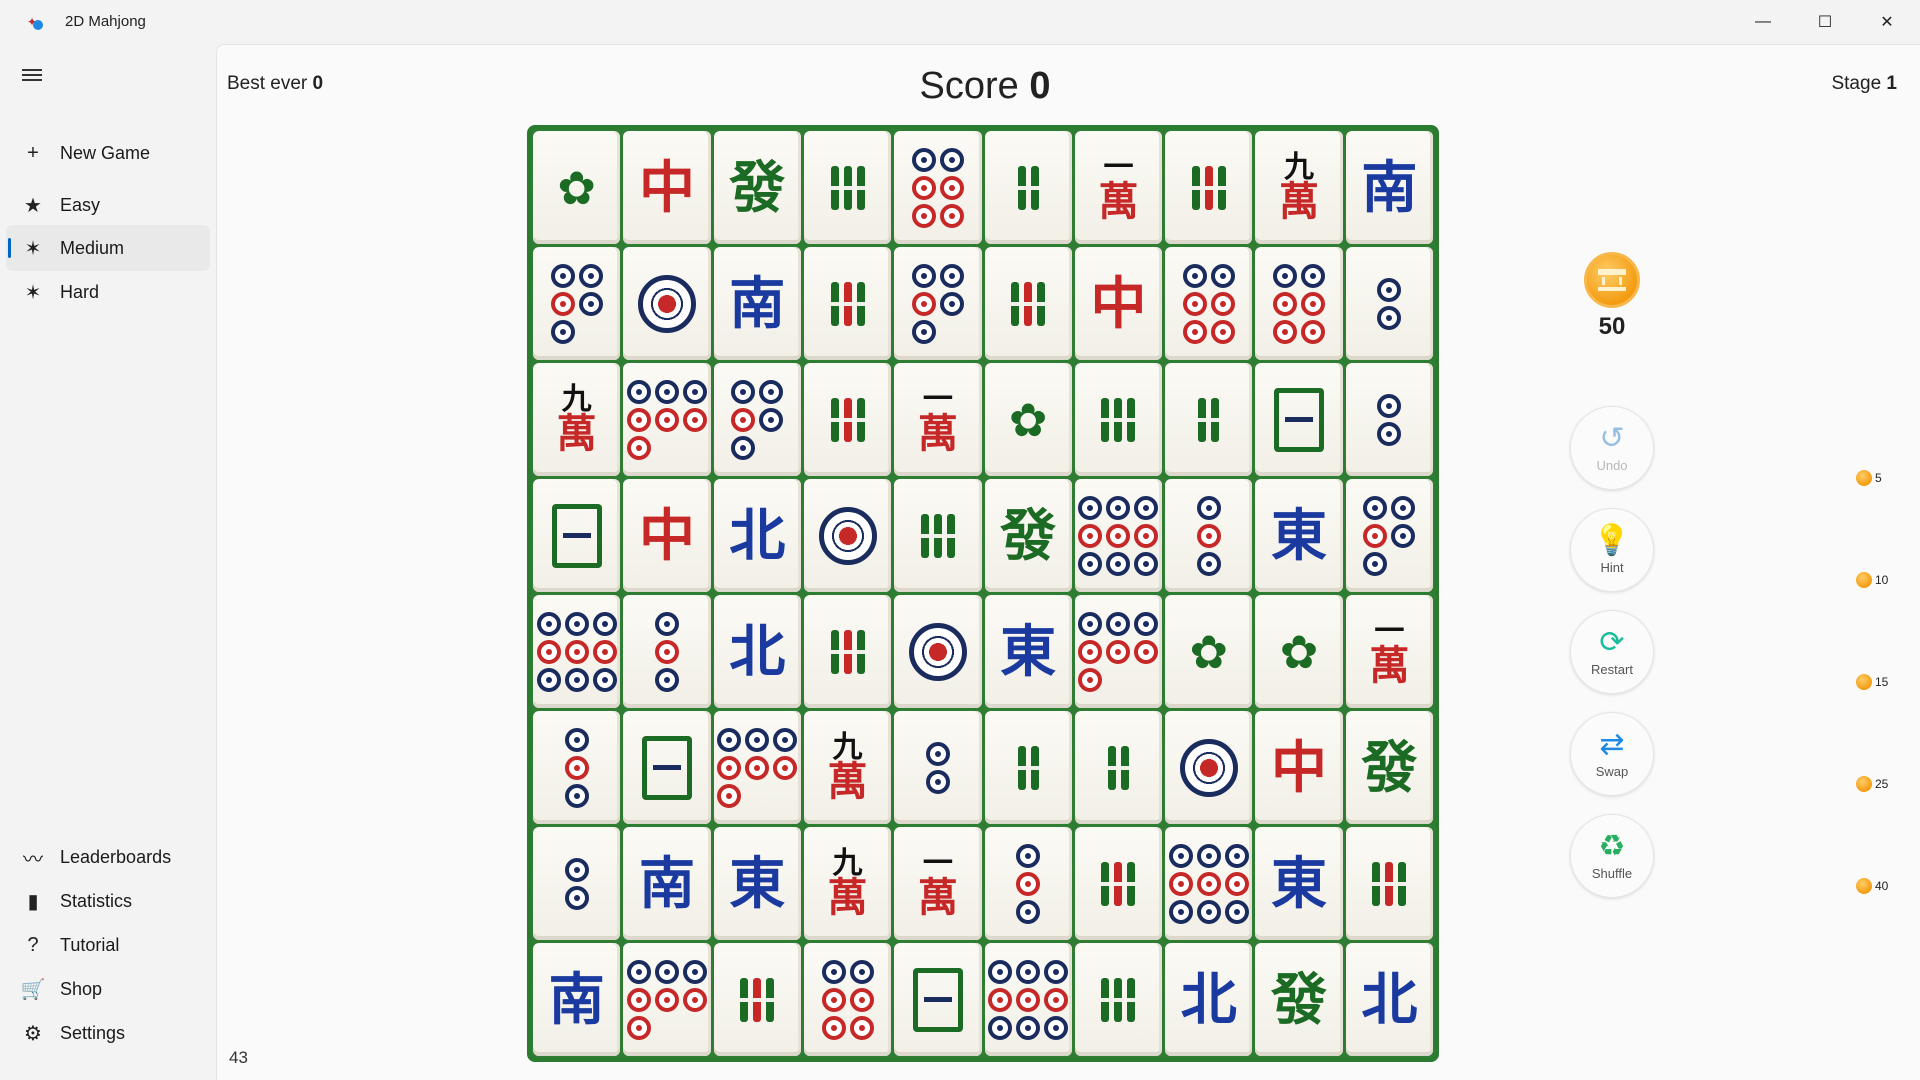 This screenshot has width=1920, height=1080. I want to click on maximize-button: ☐, so click(1825, 22).